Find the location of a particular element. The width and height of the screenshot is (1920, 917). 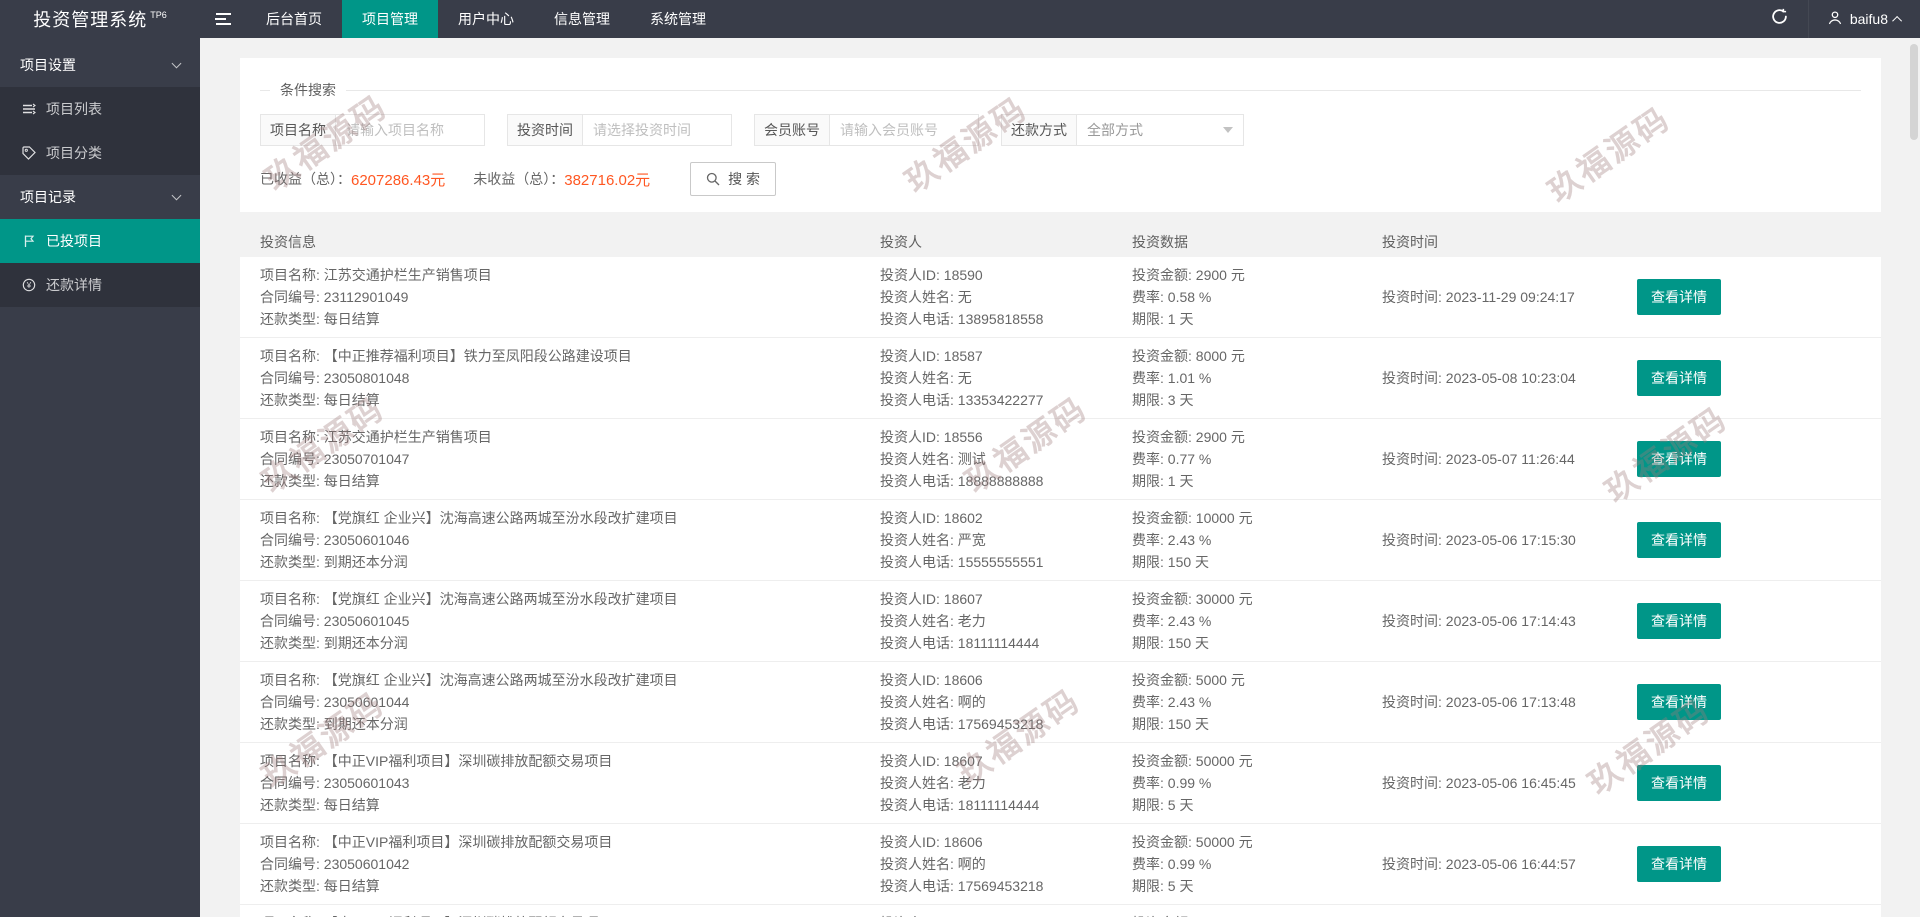

nav-item-info: 信息管理 is located at coordinates (582, 19).